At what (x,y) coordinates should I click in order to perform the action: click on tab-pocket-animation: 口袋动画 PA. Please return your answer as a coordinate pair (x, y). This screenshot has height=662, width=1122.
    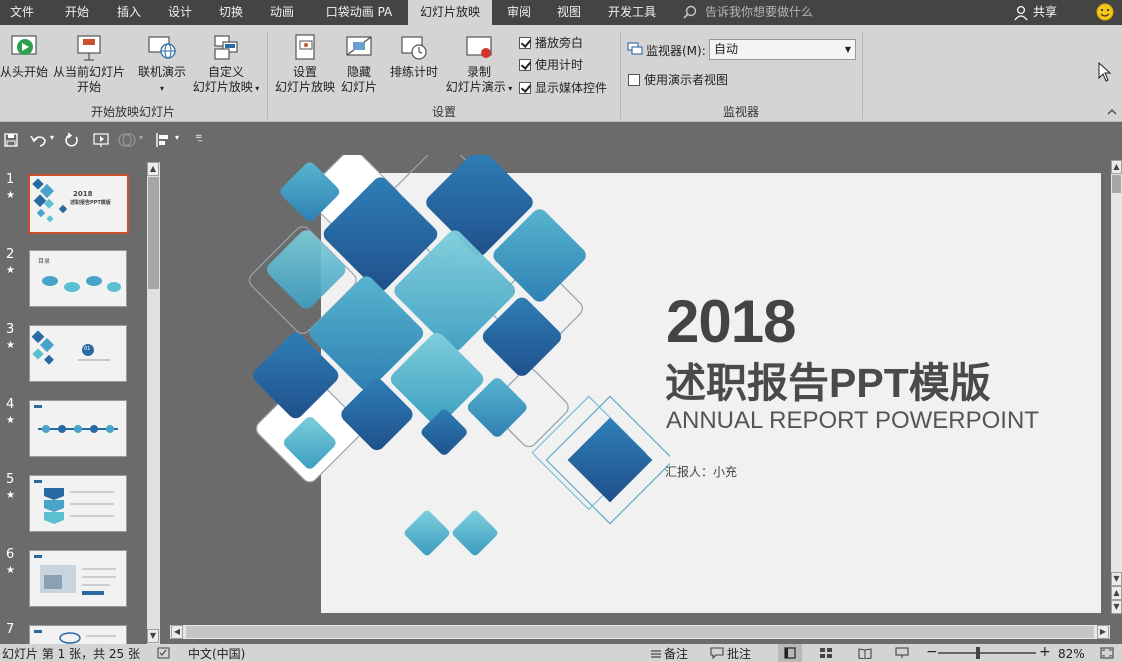
    Looking at the image, I should click on (359, 12).